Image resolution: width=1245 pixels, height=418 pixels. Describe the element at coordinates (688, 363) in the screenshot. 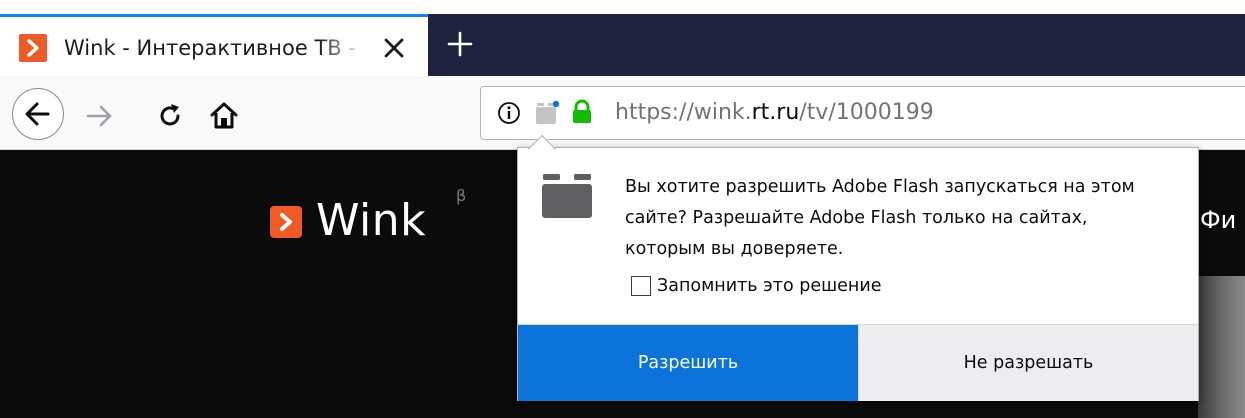

I see `allow-button: Разрешить` at that location.